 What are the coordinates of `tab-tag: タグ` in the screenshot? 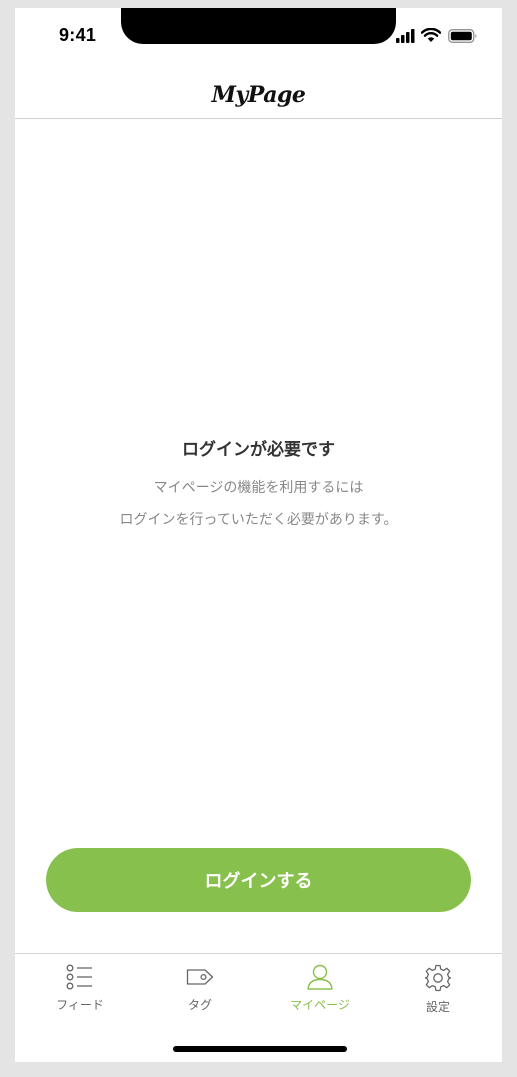 It's located at (200, 994).